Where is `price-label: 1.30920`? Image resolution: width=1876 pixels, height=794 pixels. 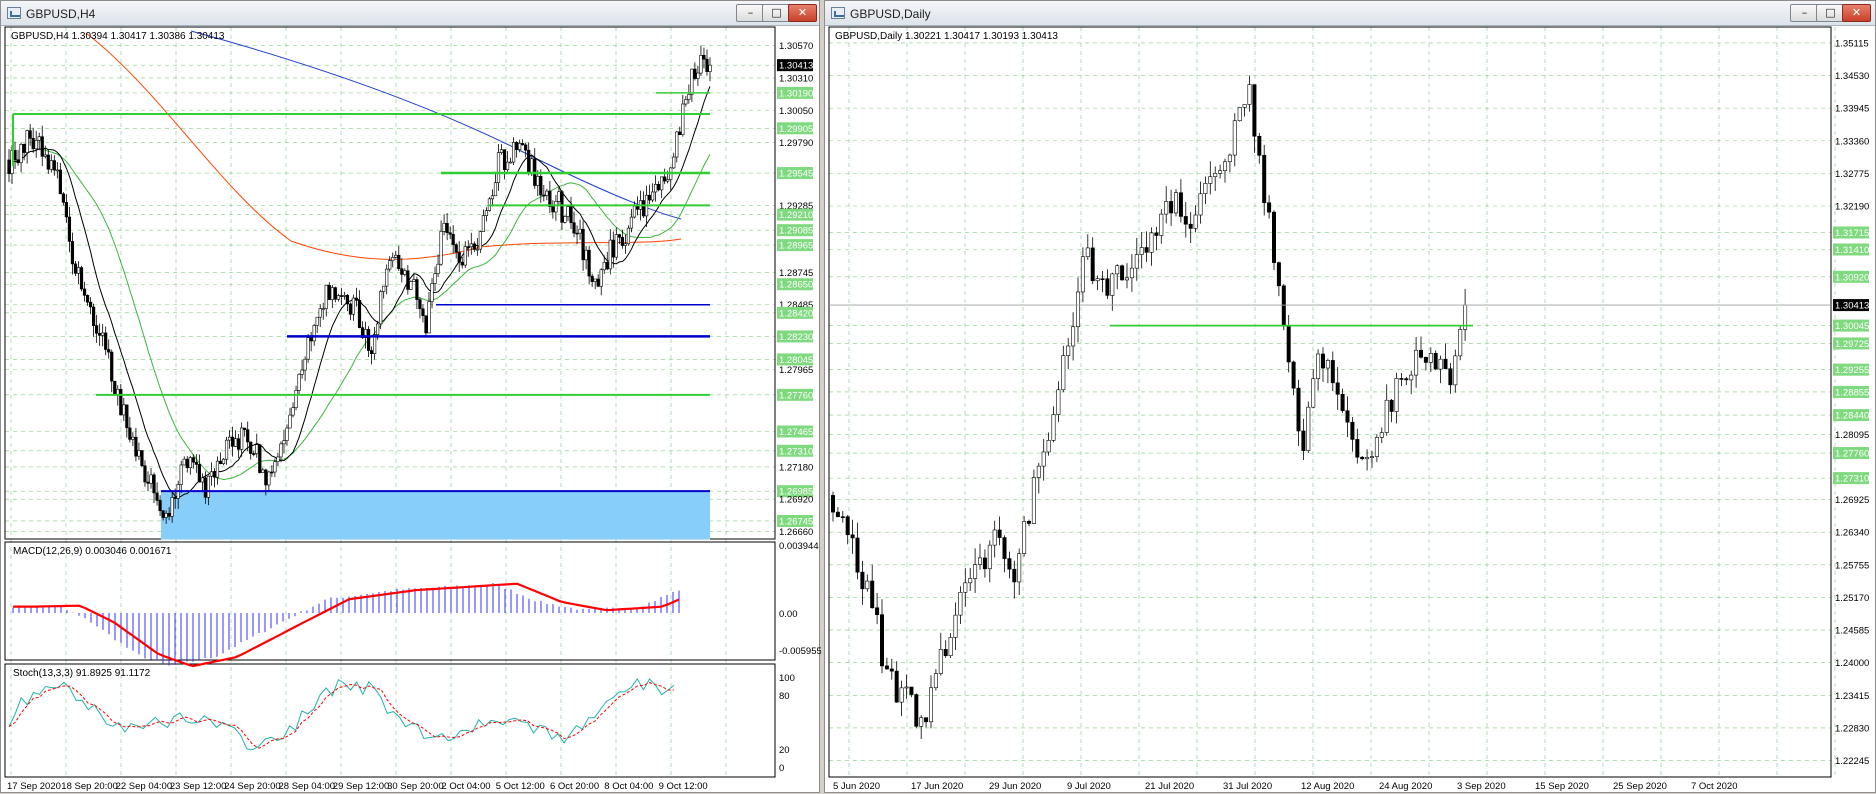
price-label: 1.30920 is located at coordinates (1852, 277).